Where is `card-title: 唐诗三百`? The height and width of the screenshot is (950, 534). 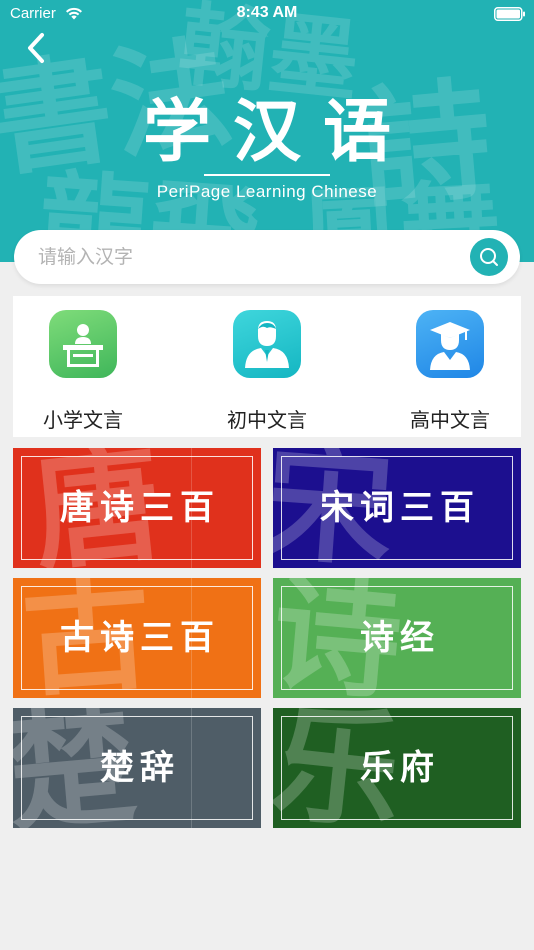
card-title: 唐诗三百 is located at coordinates (140, 508).